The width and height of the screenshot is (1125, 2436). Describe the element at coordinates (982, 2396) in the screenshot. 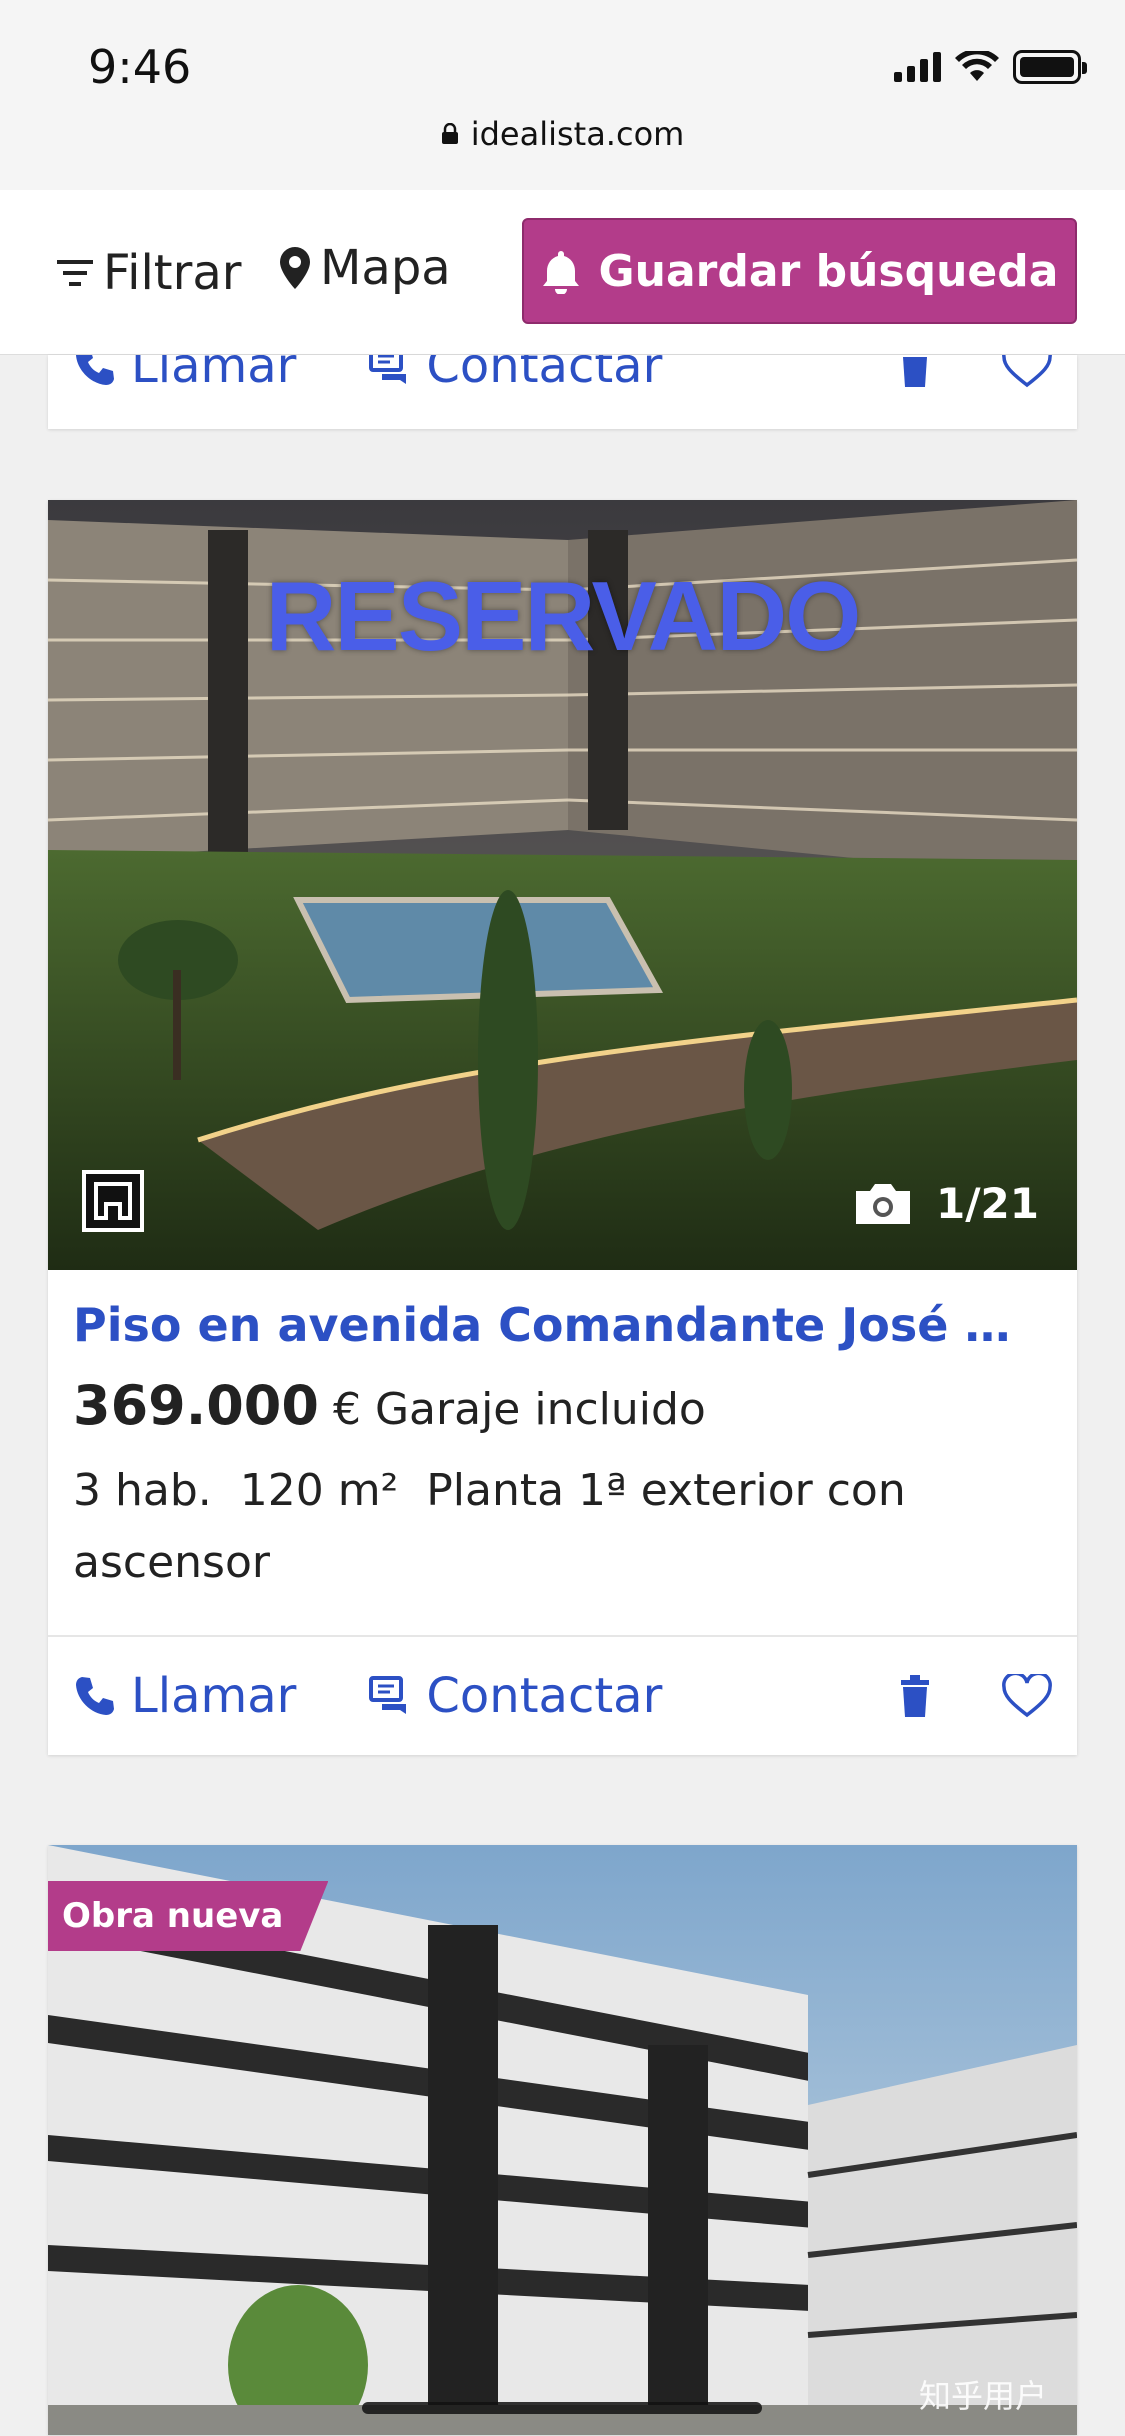

I see `watermark-text: 知乎用户` at that location.